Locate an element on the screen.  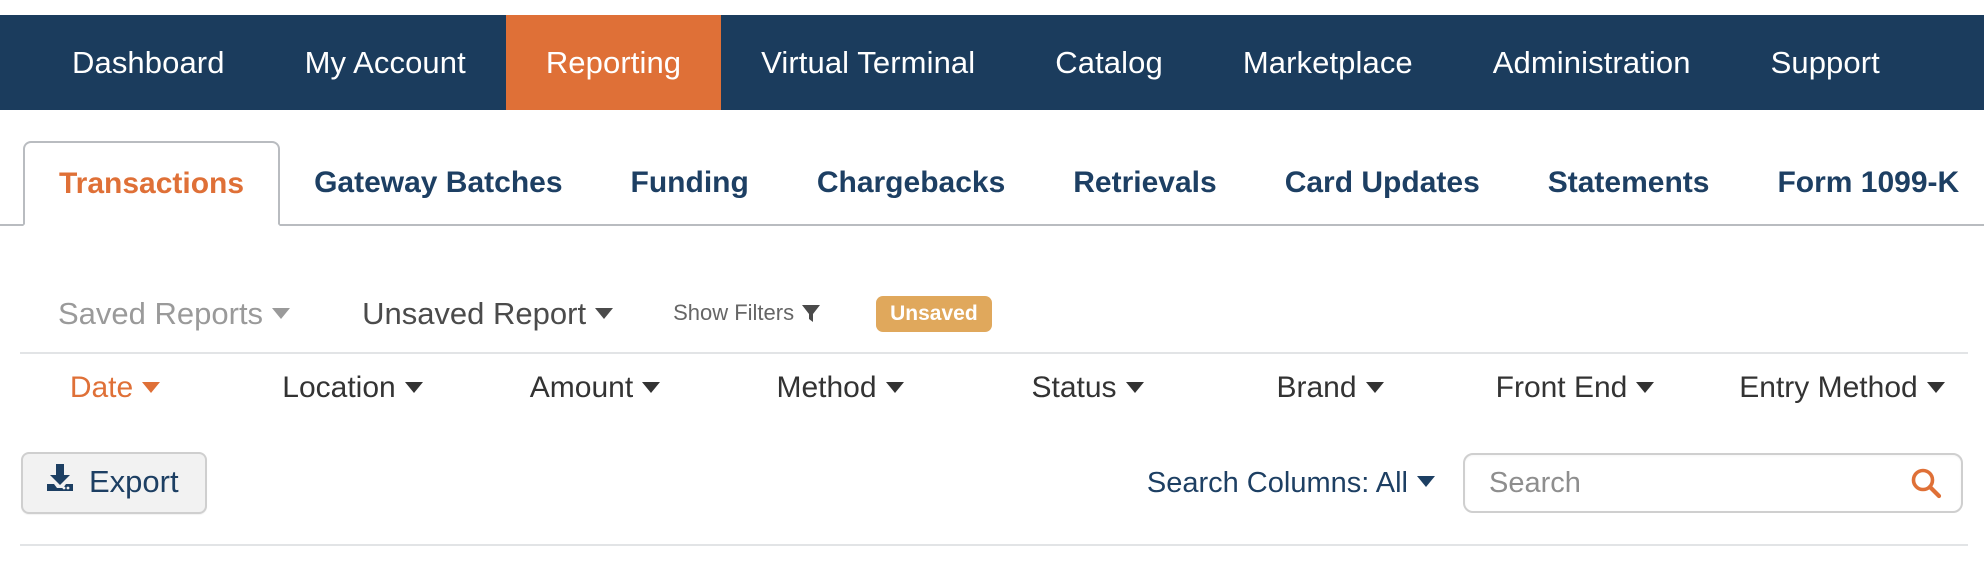
nav-item-label: Marketplace is located at coordinates (1327, 62).